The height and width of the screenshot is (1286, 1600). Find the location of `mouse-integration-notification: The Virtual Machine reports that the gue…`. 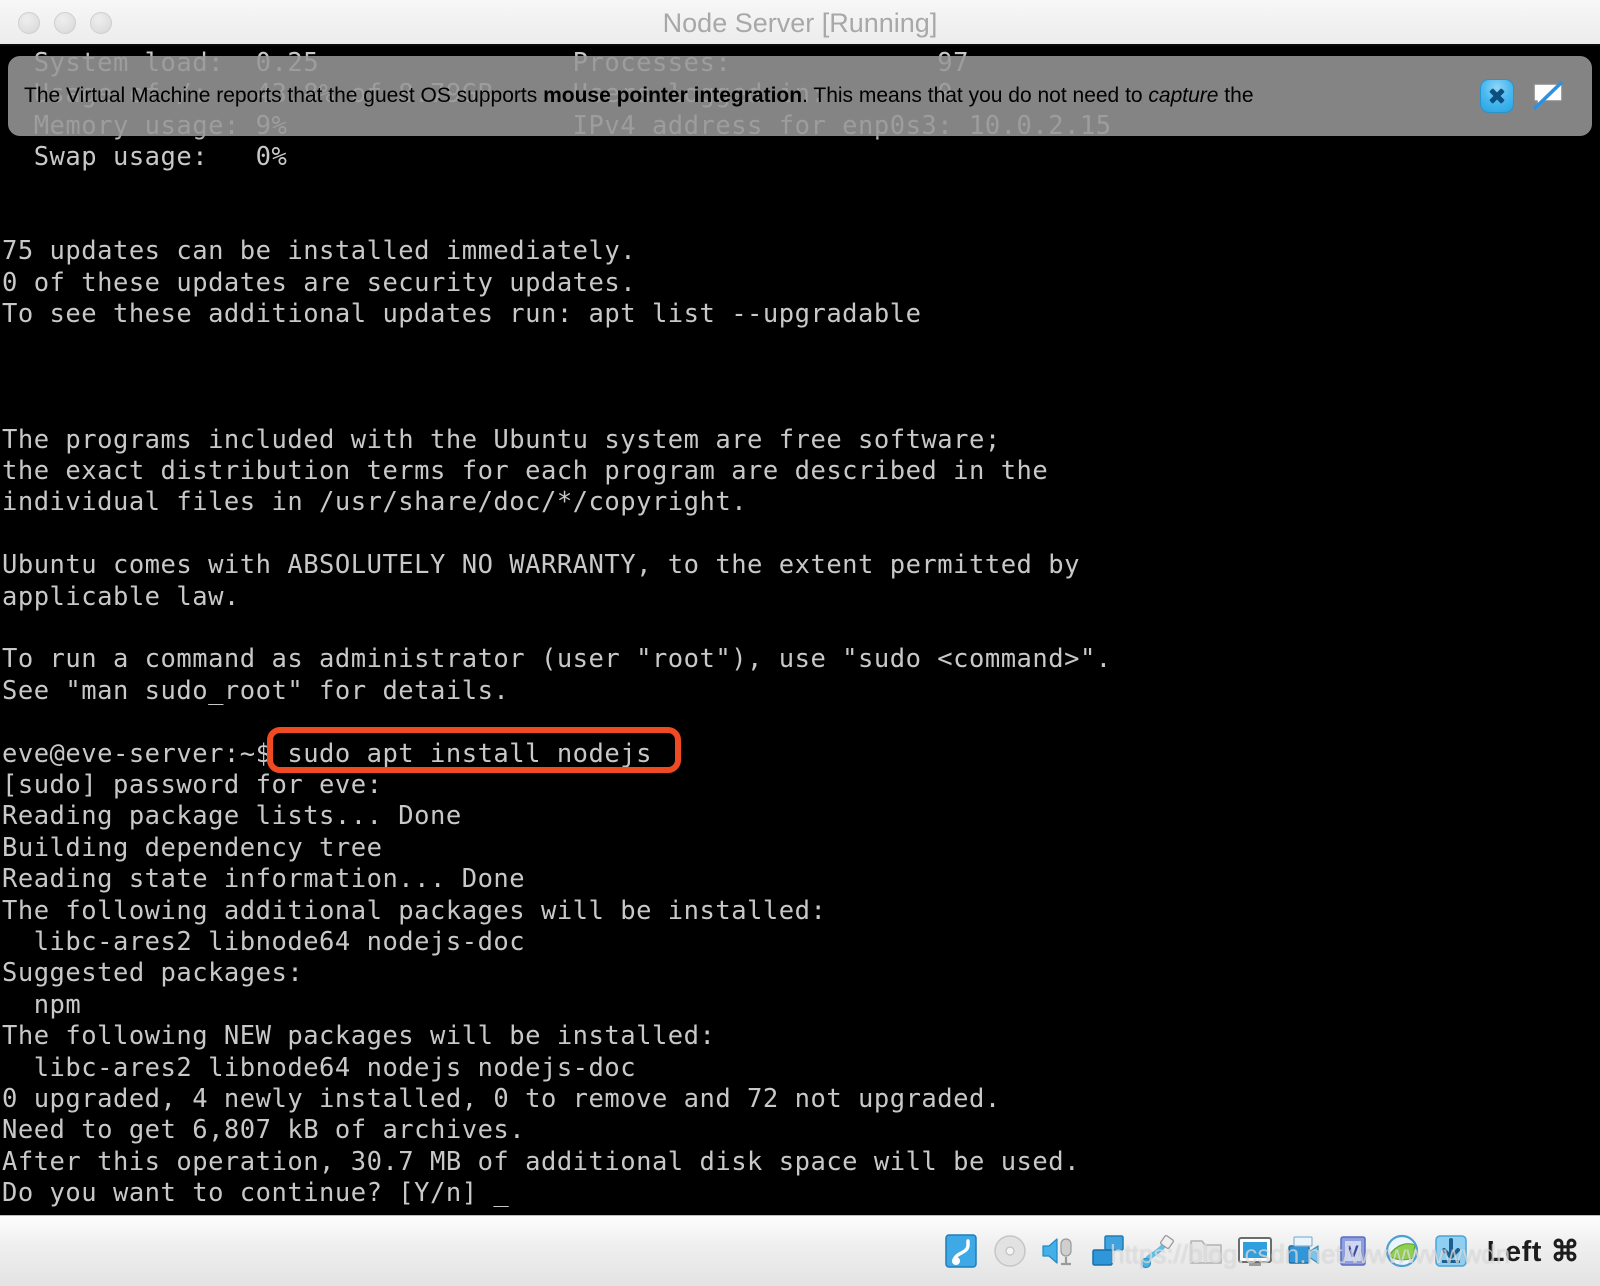

mouse-integration-notification: The Virtual Machine reports that the gue… is located at coordinates (800, 96).